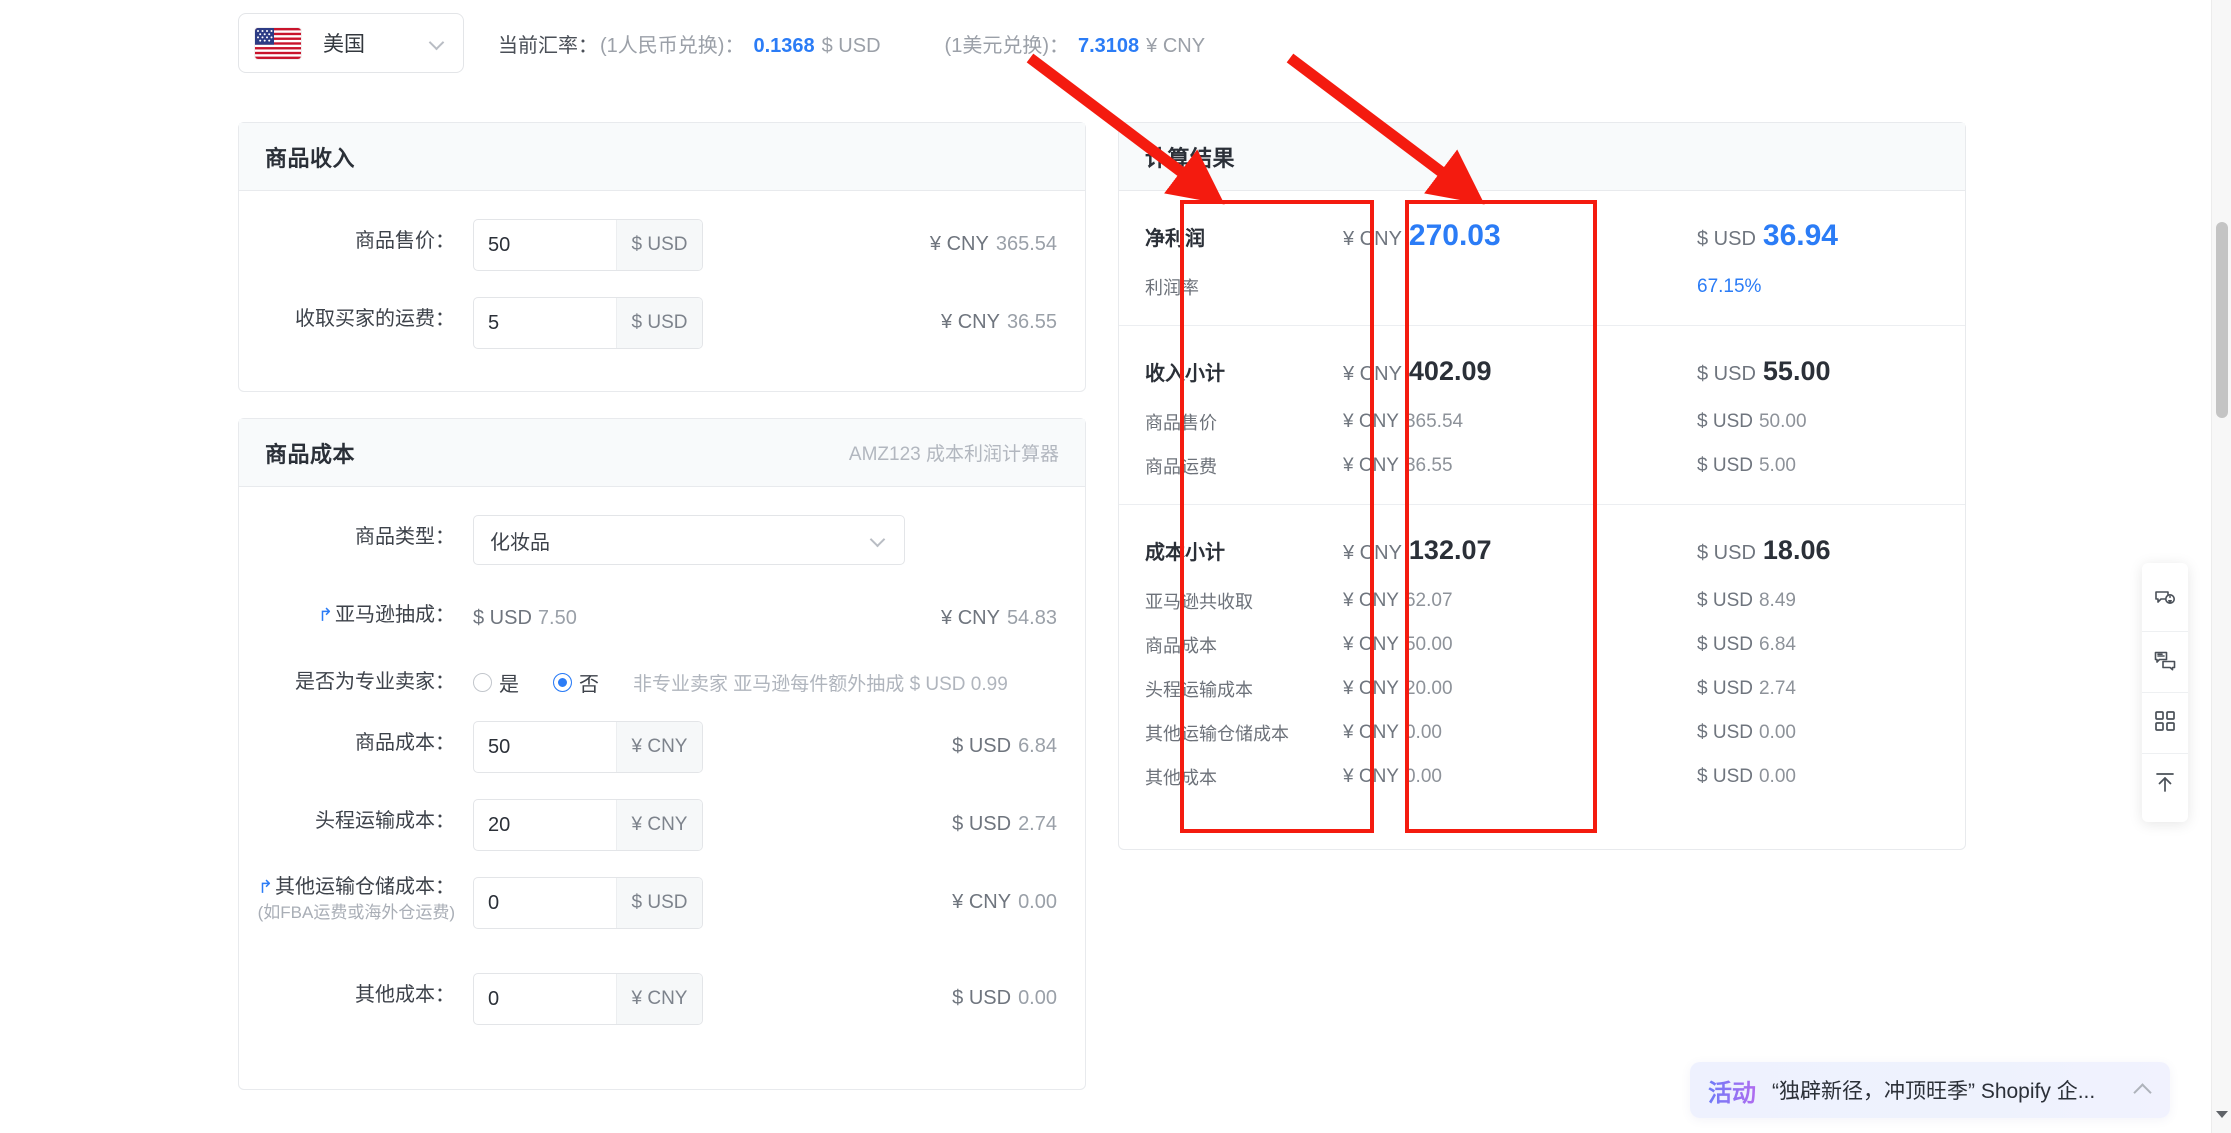 The image size is (2231, 1133). What do you see at coordinates (1181, 423) in the screenshot?
I see `income-selling-price-label: 商品售价` at bounding box center [1181, 423].